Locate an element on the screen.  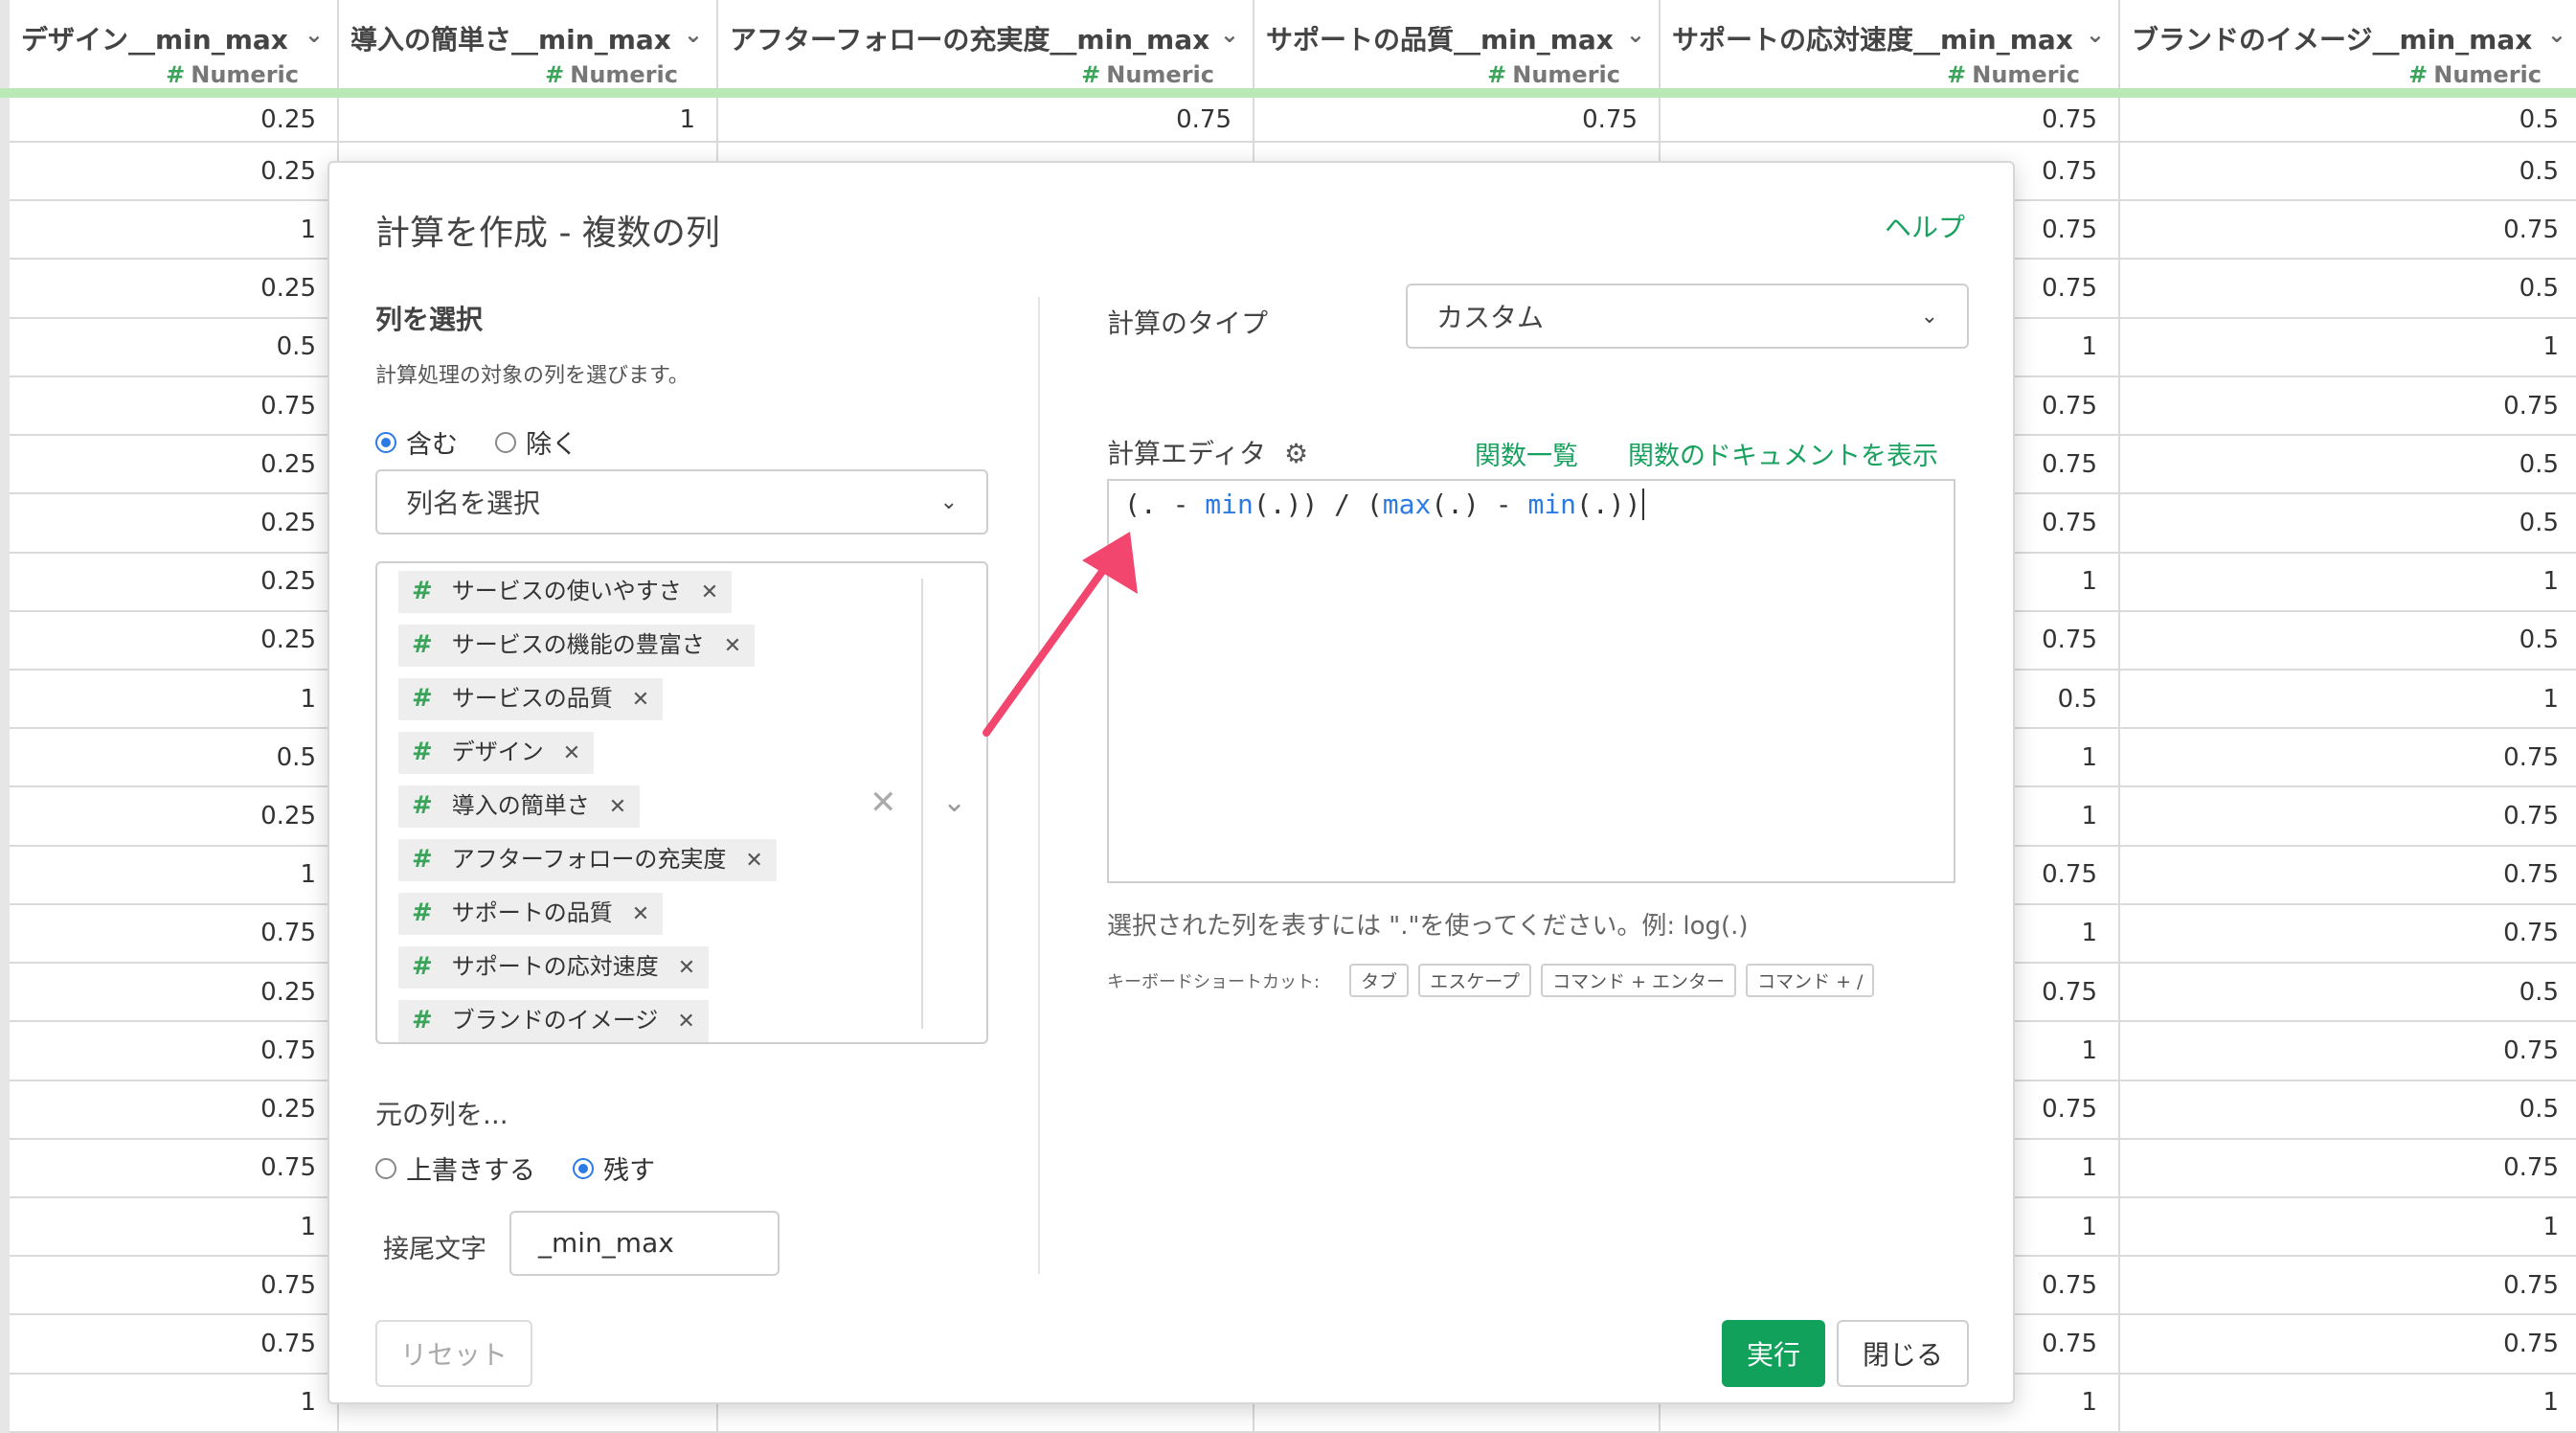
column-header: ブランドのイメージ__min_max ⌄ # Numeric is located at coordinates (2347, 49).